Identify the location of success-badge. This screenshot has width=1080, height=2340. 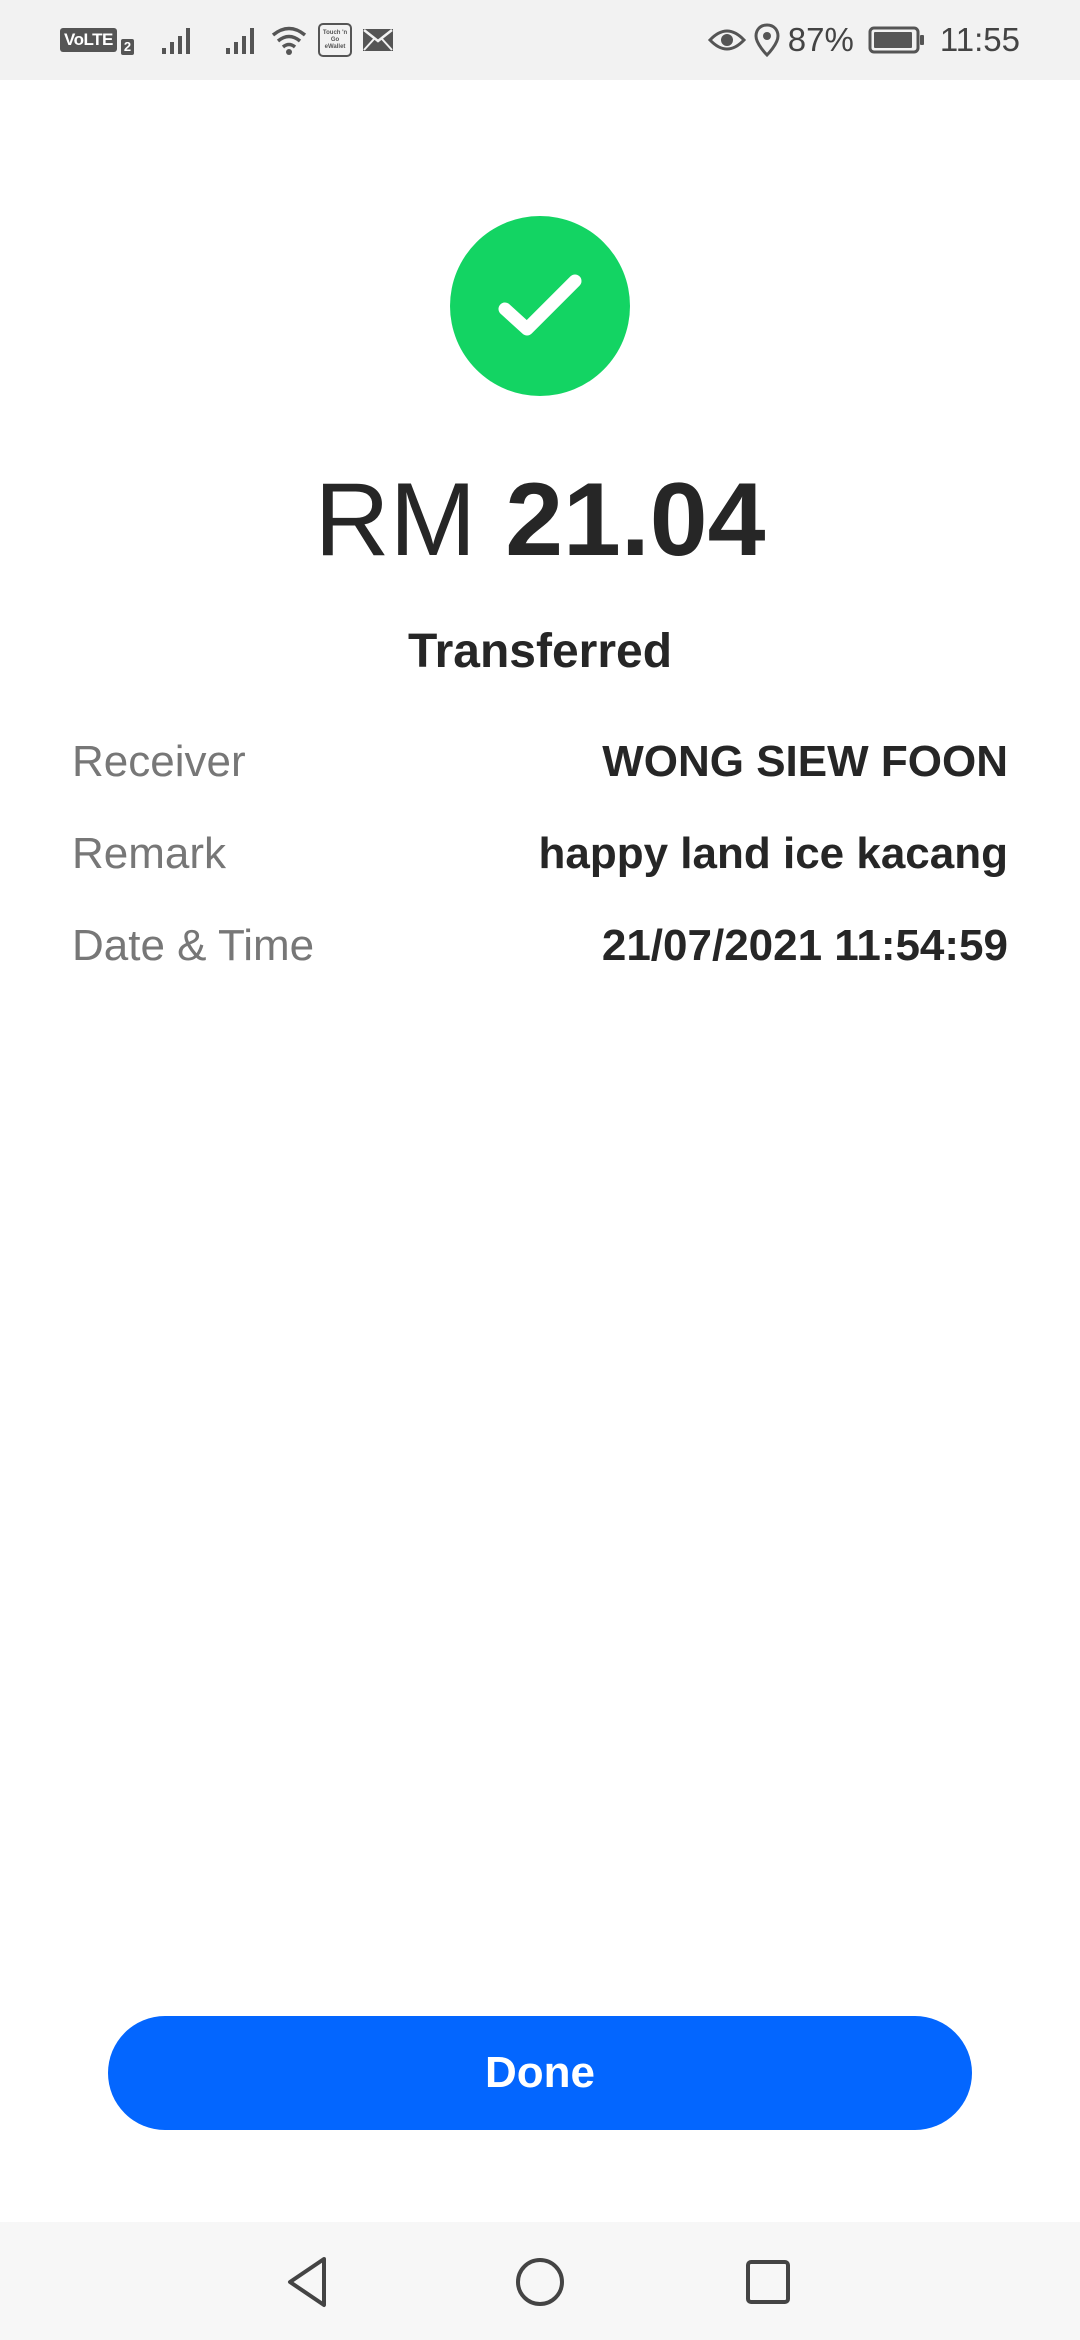
(540, 306).